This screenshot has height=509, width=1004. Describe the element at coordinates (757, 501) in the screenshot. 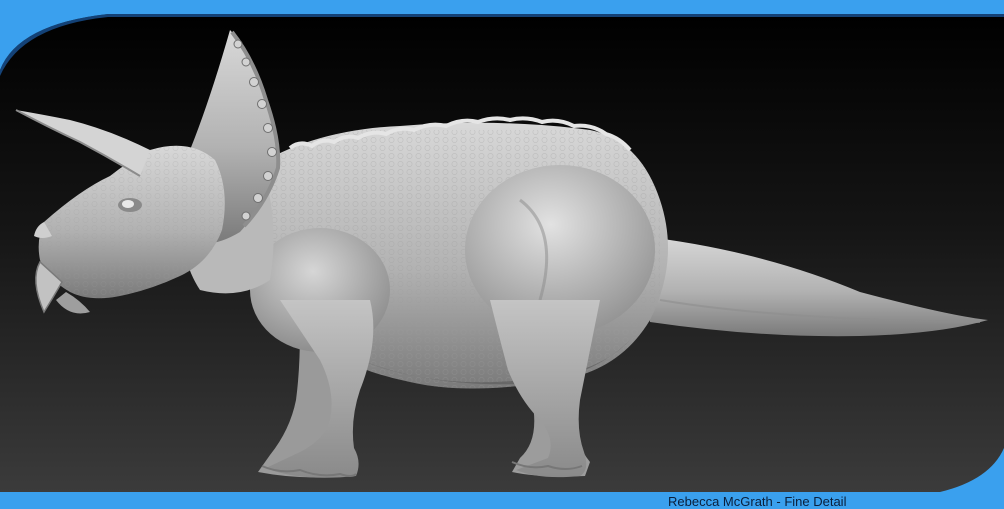

I see `caption: Rebecca McGrath - Fine Detail` at that location.